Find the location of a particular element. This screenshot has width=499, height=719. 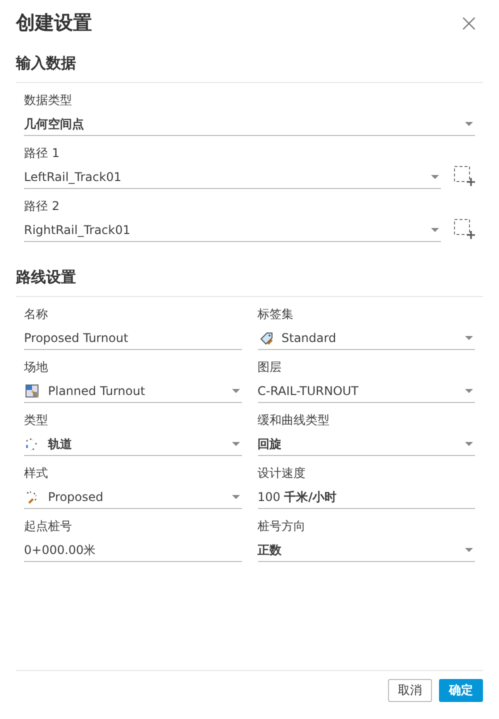

section-title: 路线设置 is located at coordinates (249, 278).